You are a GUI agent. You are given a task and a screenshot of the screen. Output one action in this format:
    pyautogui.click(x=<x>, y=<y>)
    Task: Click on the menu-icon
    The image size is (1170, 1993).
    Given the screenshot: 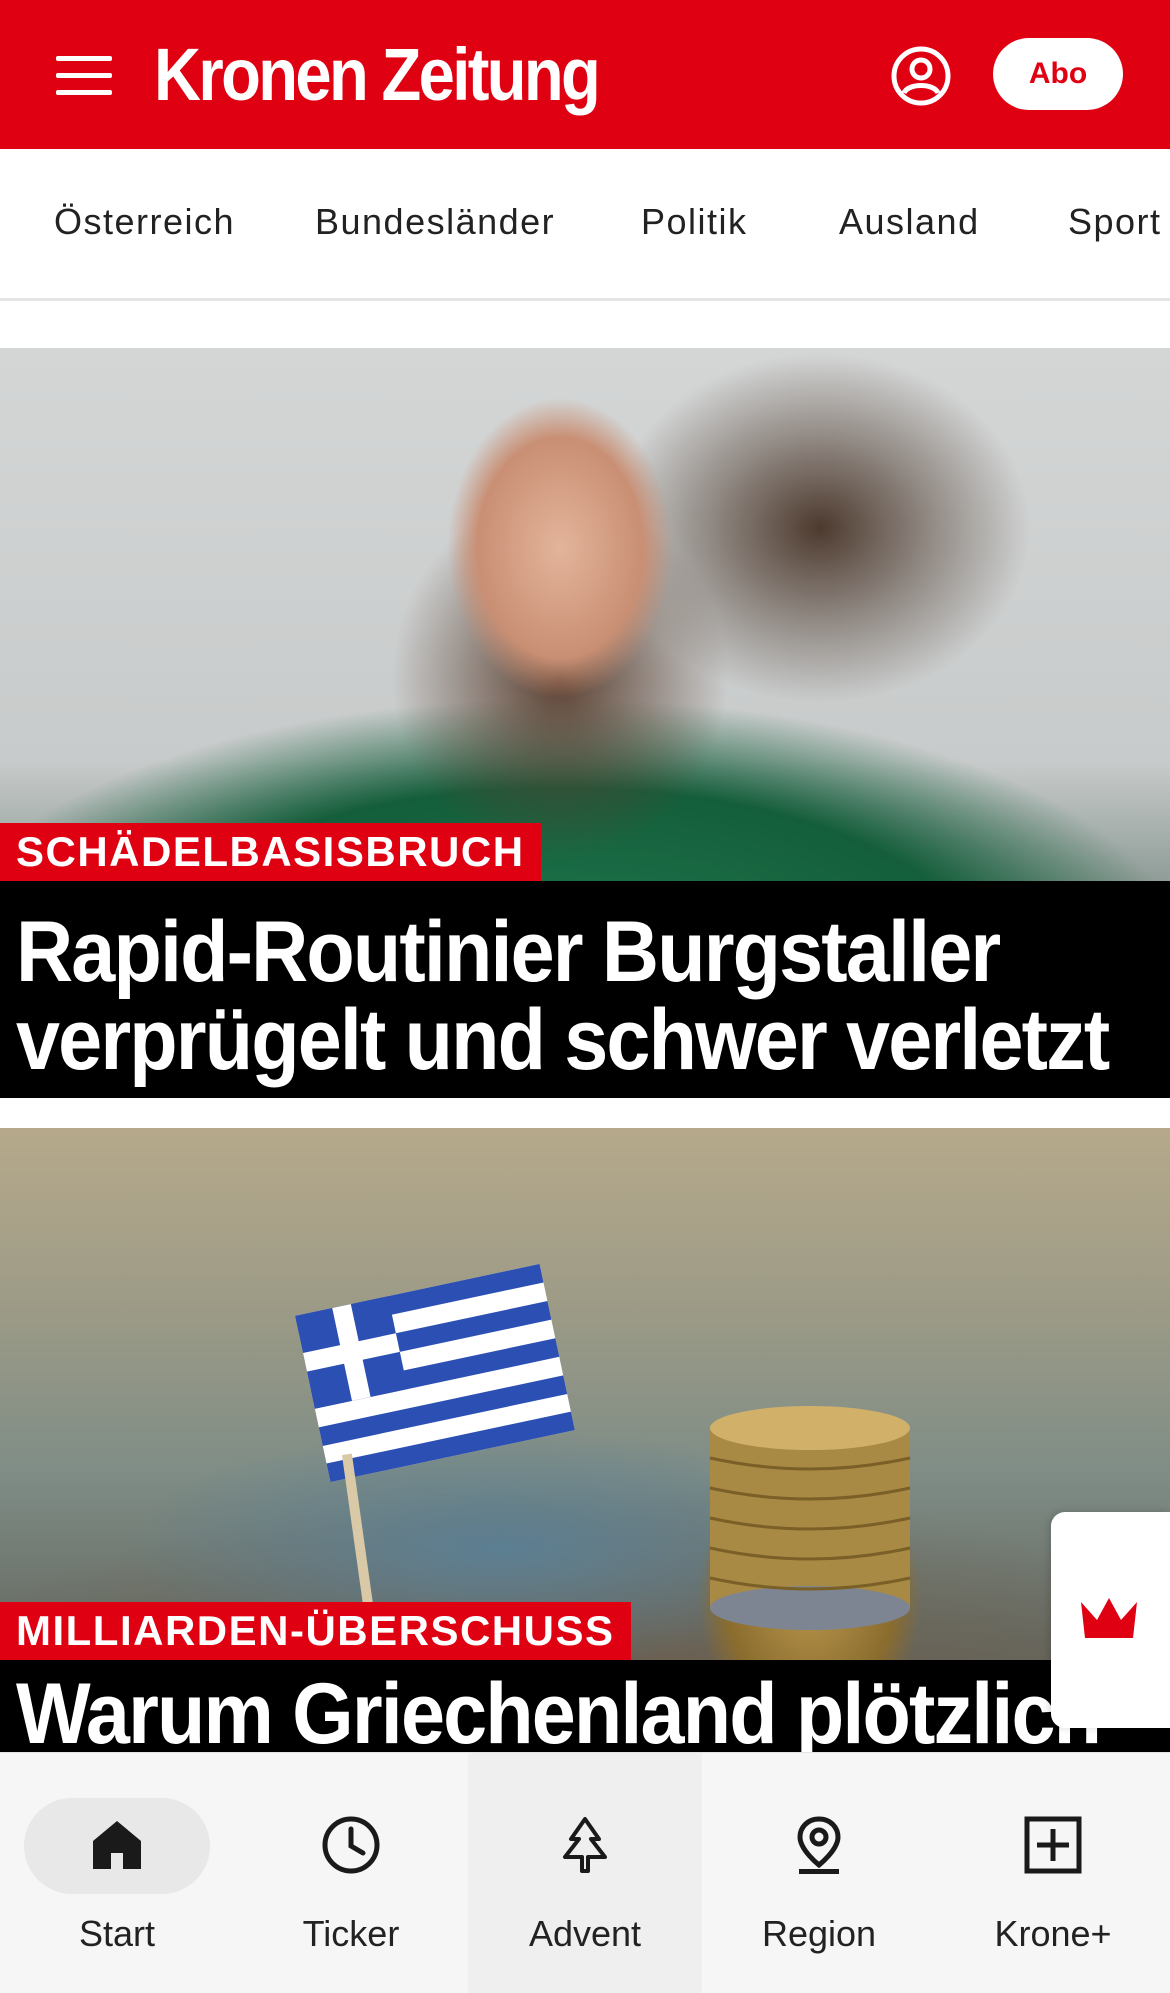 What is the action you would take?
    pyautogui.click(x=84, y=76)
    